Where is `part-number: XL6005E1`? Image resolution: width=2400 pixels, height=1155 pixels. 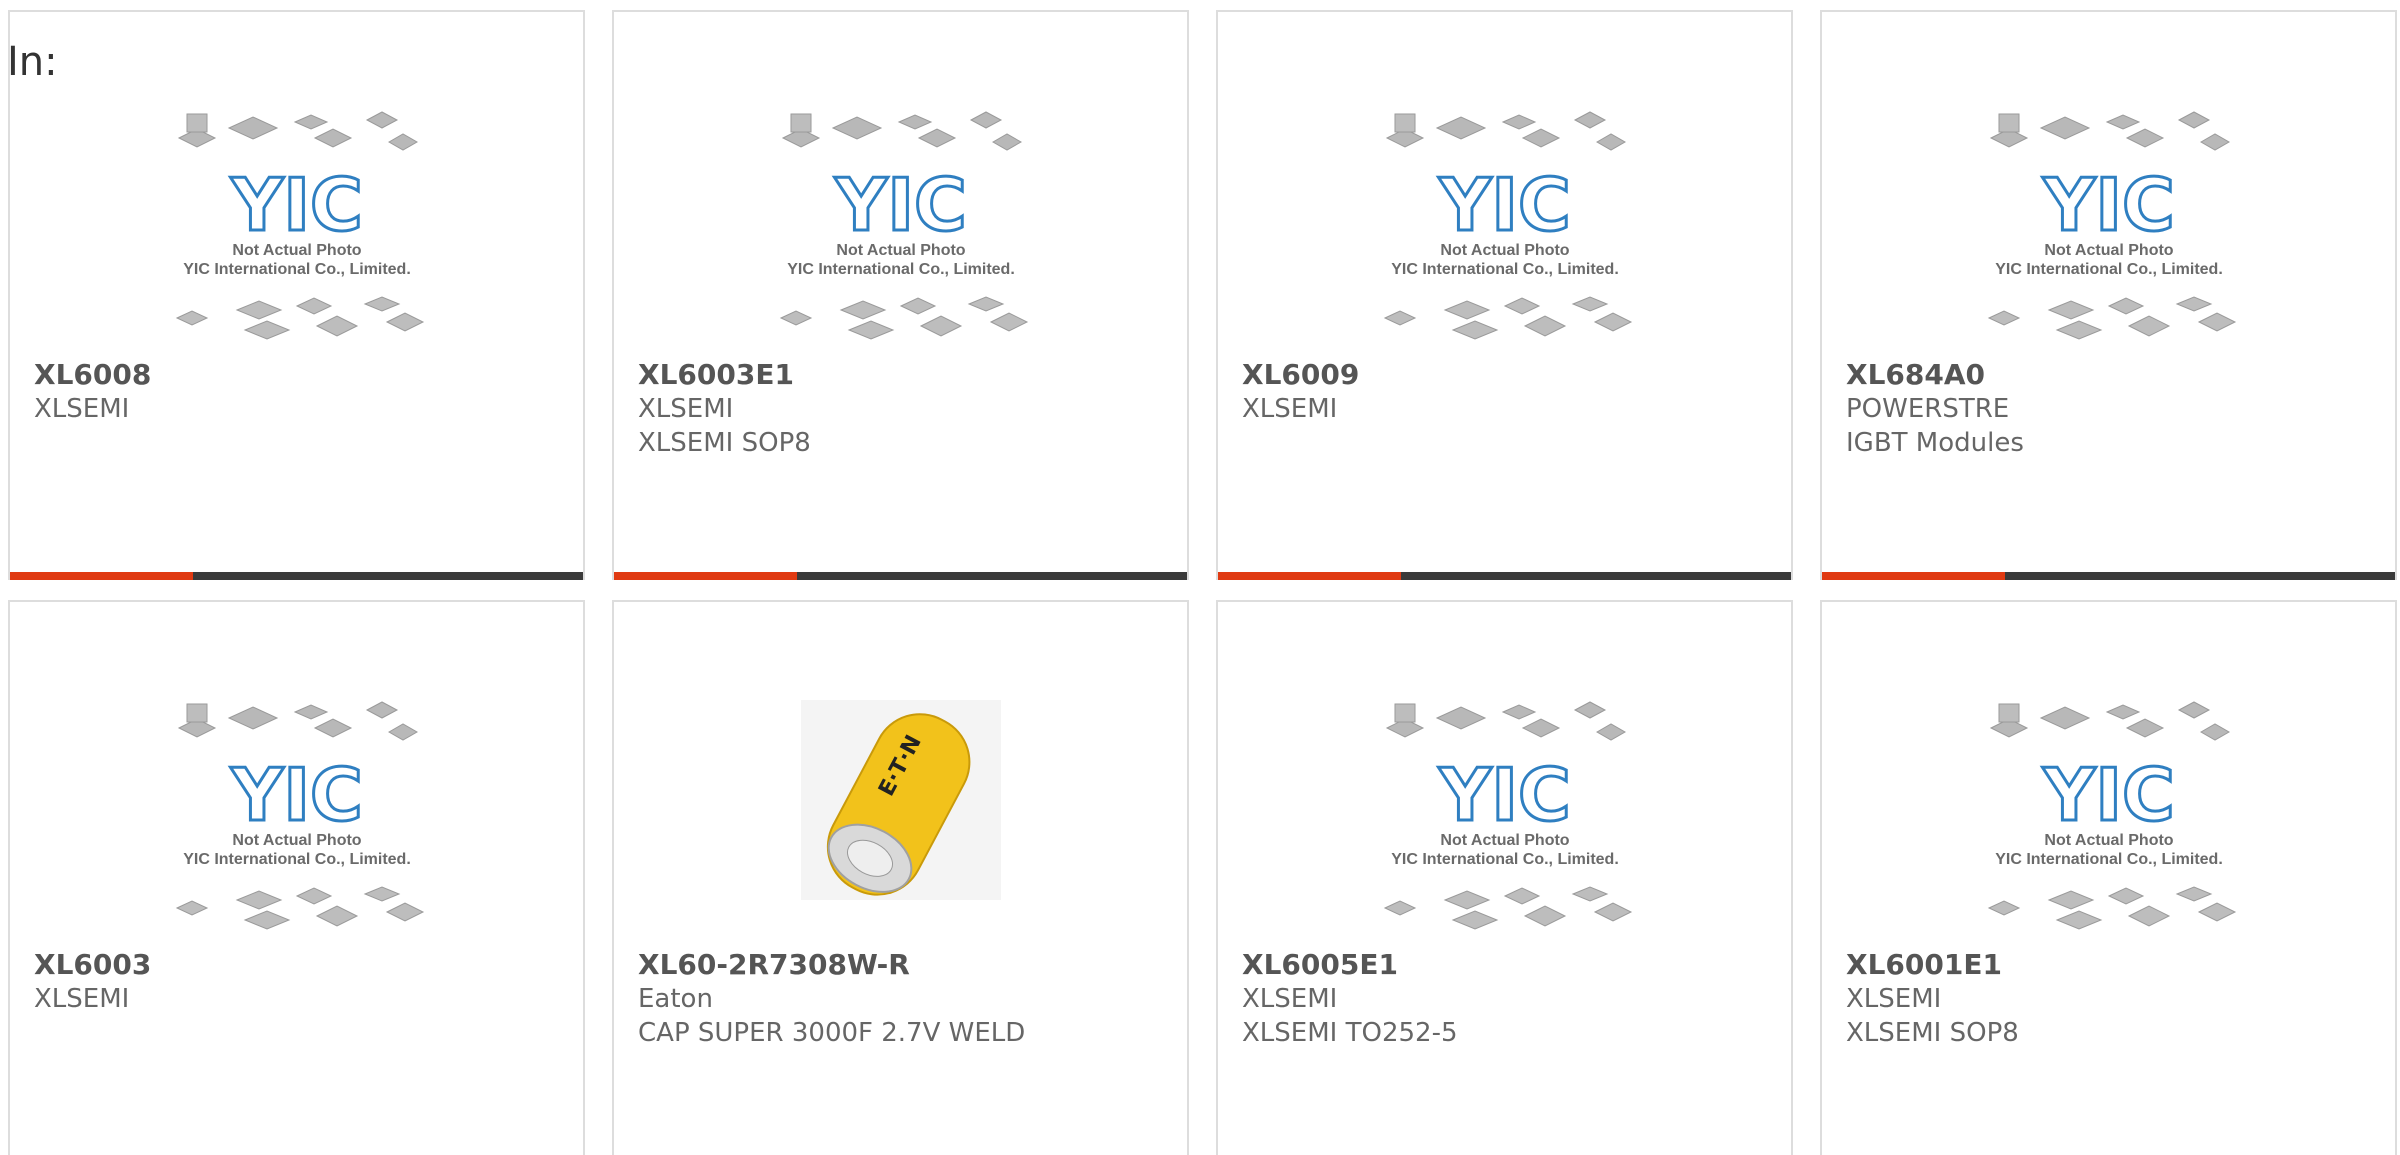 part-number: XL6005E1 is located at coordinates (1510, 965).